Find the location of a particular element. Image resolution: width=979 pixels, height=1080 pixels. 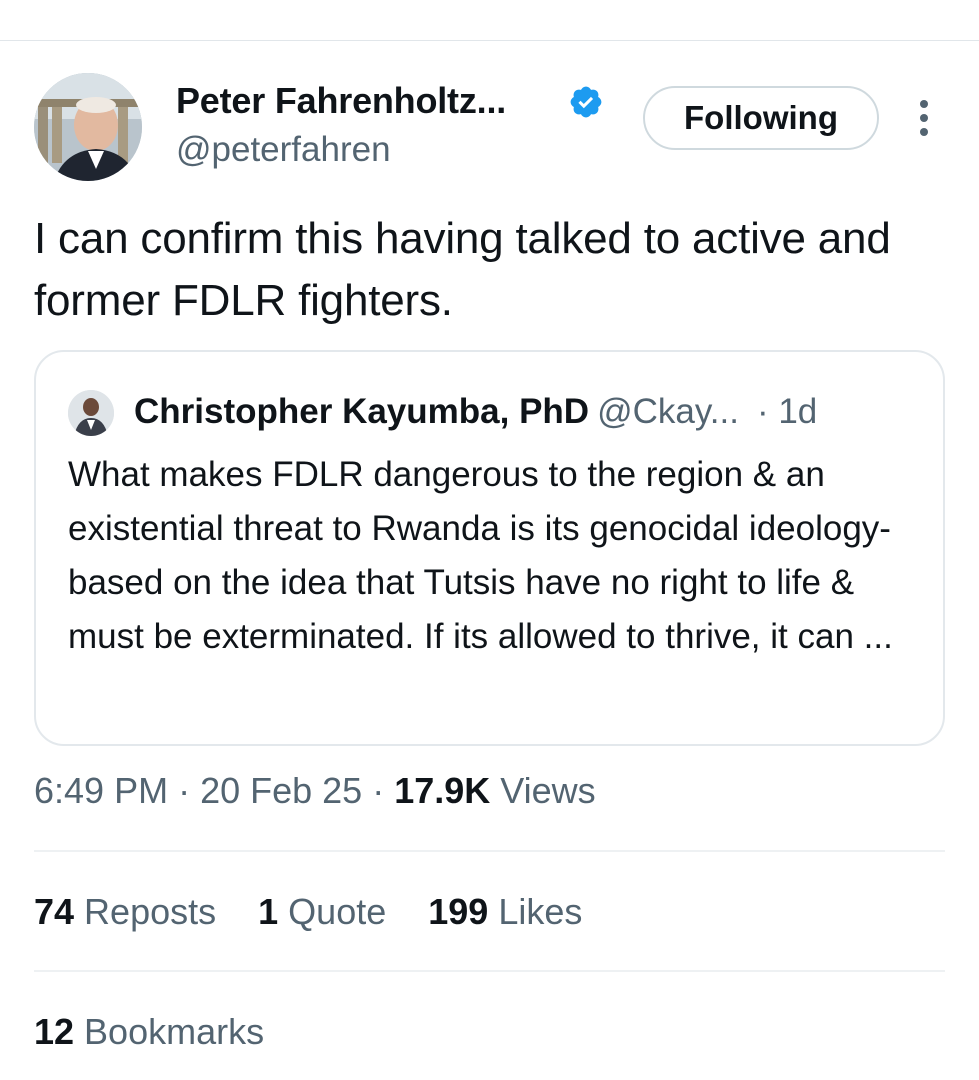

likes-label: Likes is located at coordinates (535, 911).